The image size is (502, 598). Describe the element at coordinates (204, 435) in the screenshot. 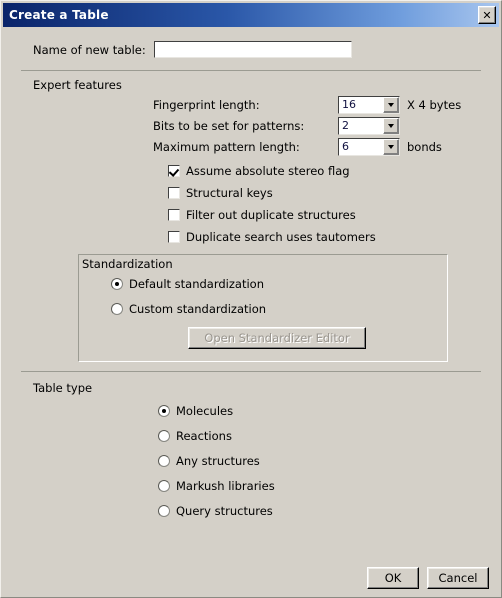

I see `table-type-reactions-label: Reactions` at that location.